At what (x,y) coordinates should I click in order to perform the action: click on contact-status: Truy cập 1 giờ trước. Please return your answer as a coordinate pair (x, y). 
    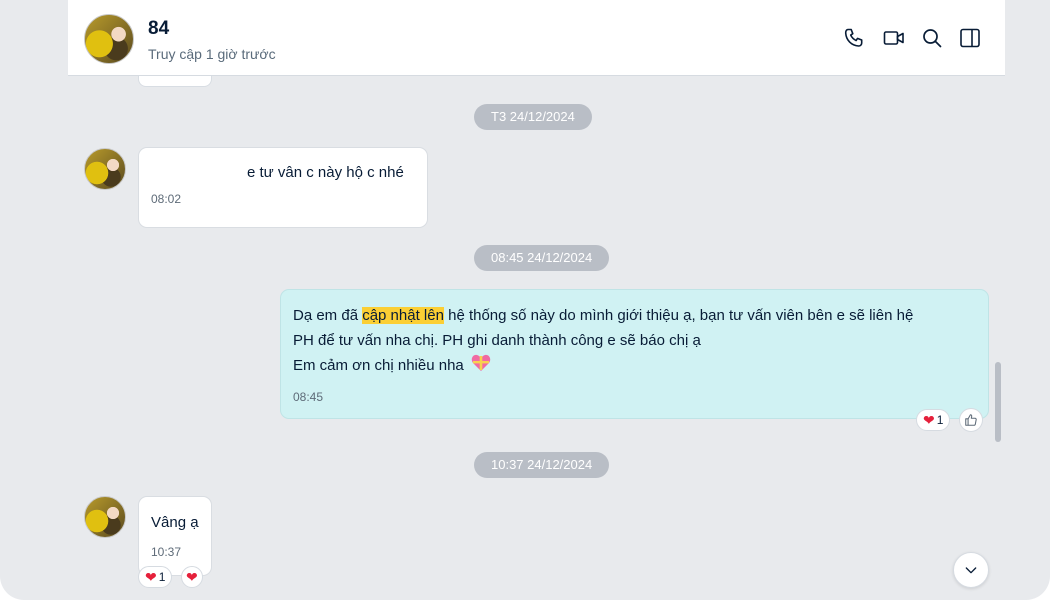
    Looking at the image, I should click on (212, 54).